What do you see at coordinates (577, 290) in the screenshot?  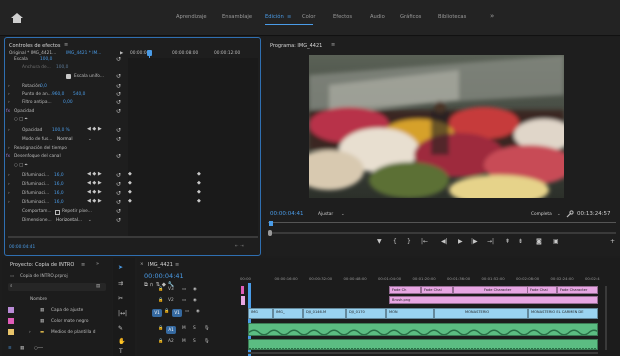 I see `fade-clip-5: Fade Character` at bounding box center [577, 290].